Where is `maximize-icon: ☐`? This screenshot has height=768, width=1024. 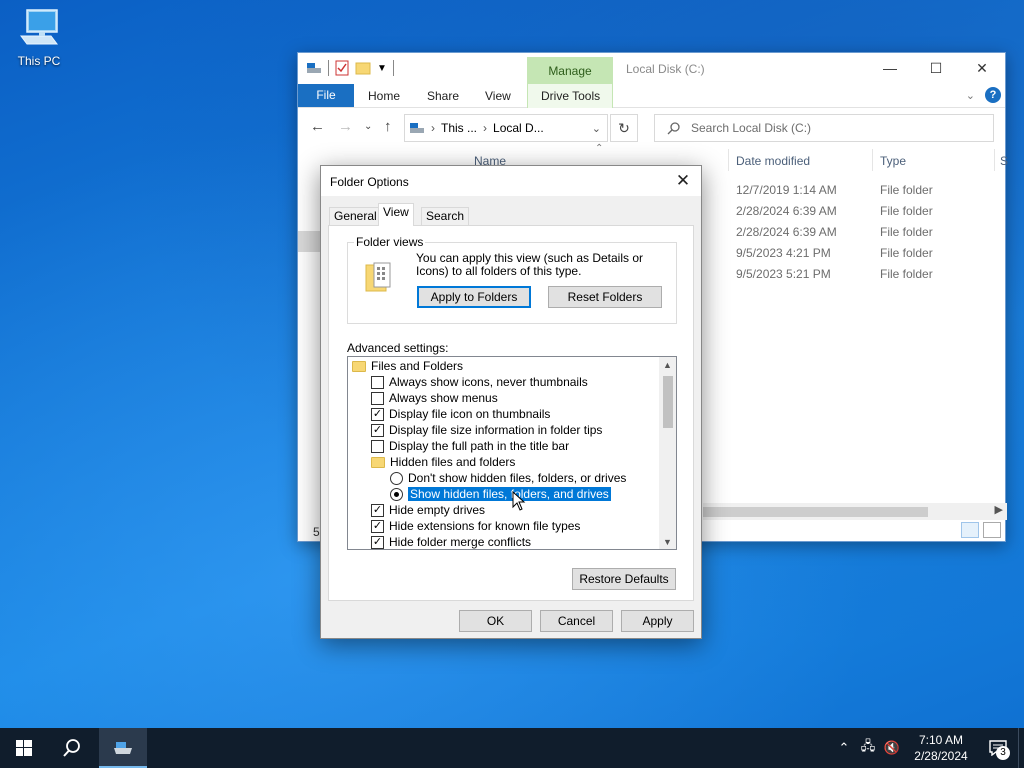 maximize-icon: ☐ is located at coordinates (936, 68).